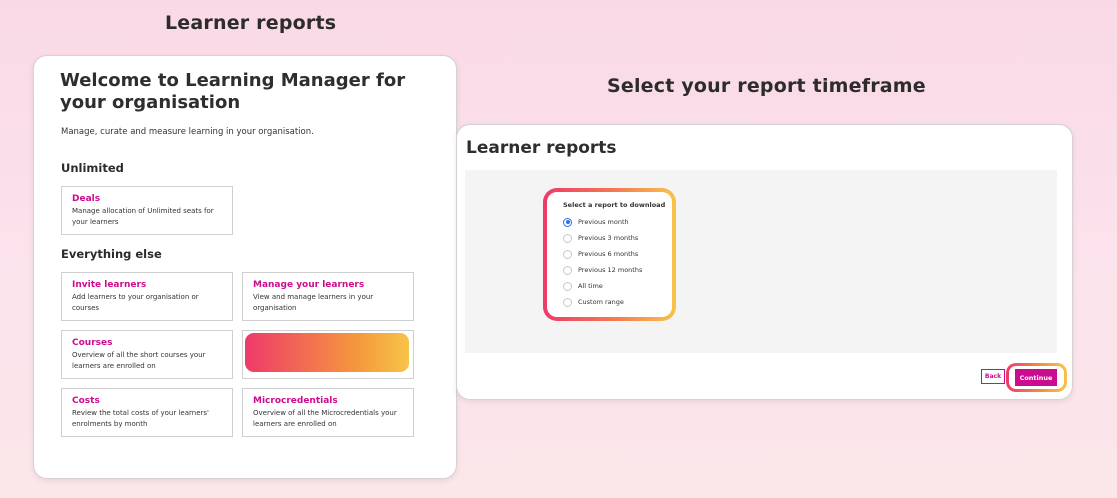  What do you see at coordinates (541, 148) in the screenshot?
I see `report-page-title: Learner reports` at bounding box center [541, 148].